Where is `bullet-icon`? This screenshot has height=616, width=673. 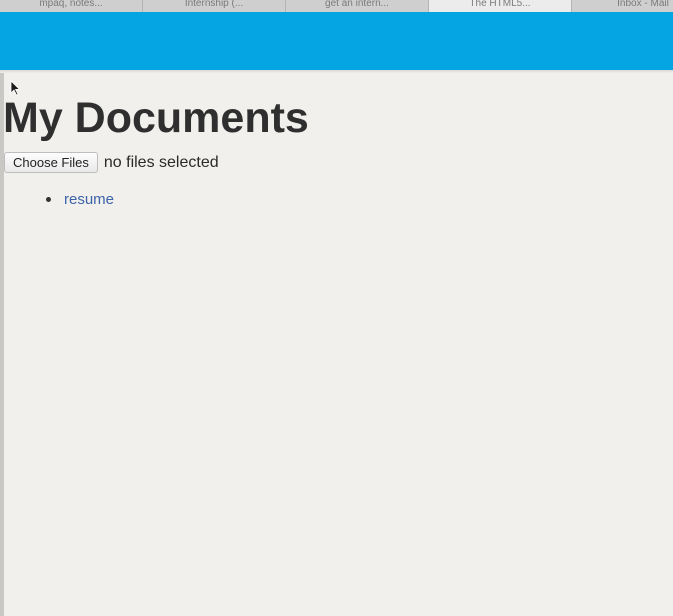 bullet-icon is located at coordinates (48, 199).